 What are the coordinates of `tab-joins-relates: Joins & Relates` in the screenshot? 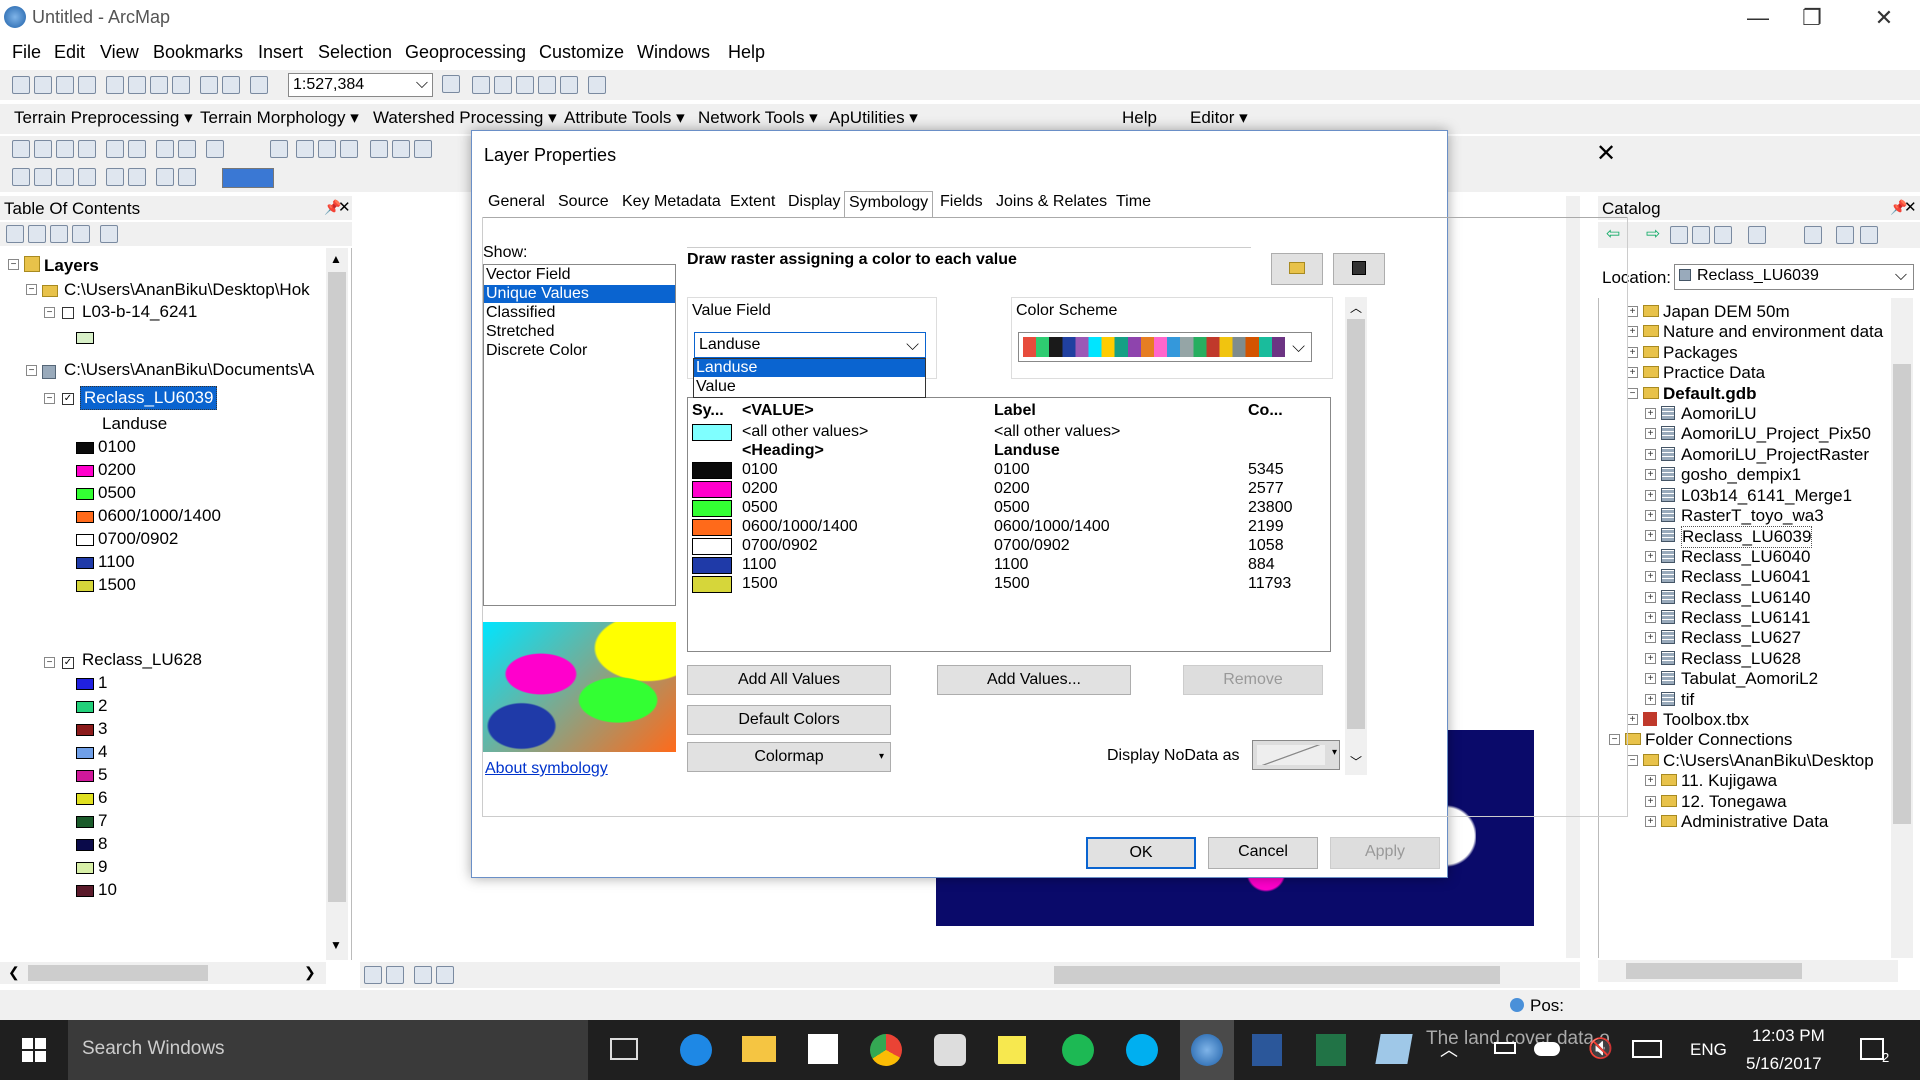 It's located at (1051, 204).